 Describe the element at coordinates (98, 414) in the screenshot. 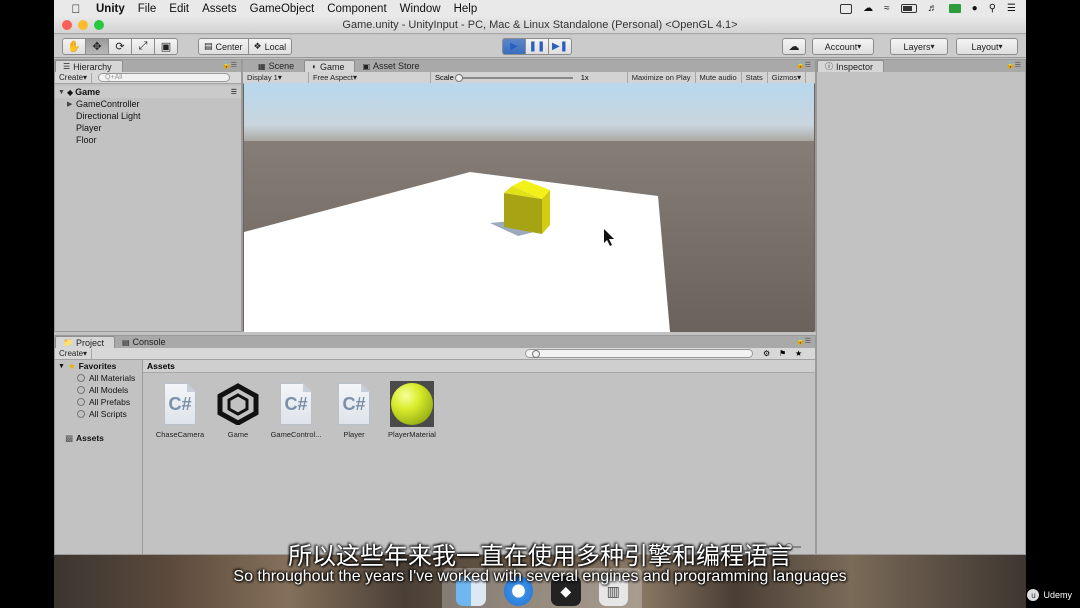

I see `favorite-all-scripts: All Scripts` at that location.